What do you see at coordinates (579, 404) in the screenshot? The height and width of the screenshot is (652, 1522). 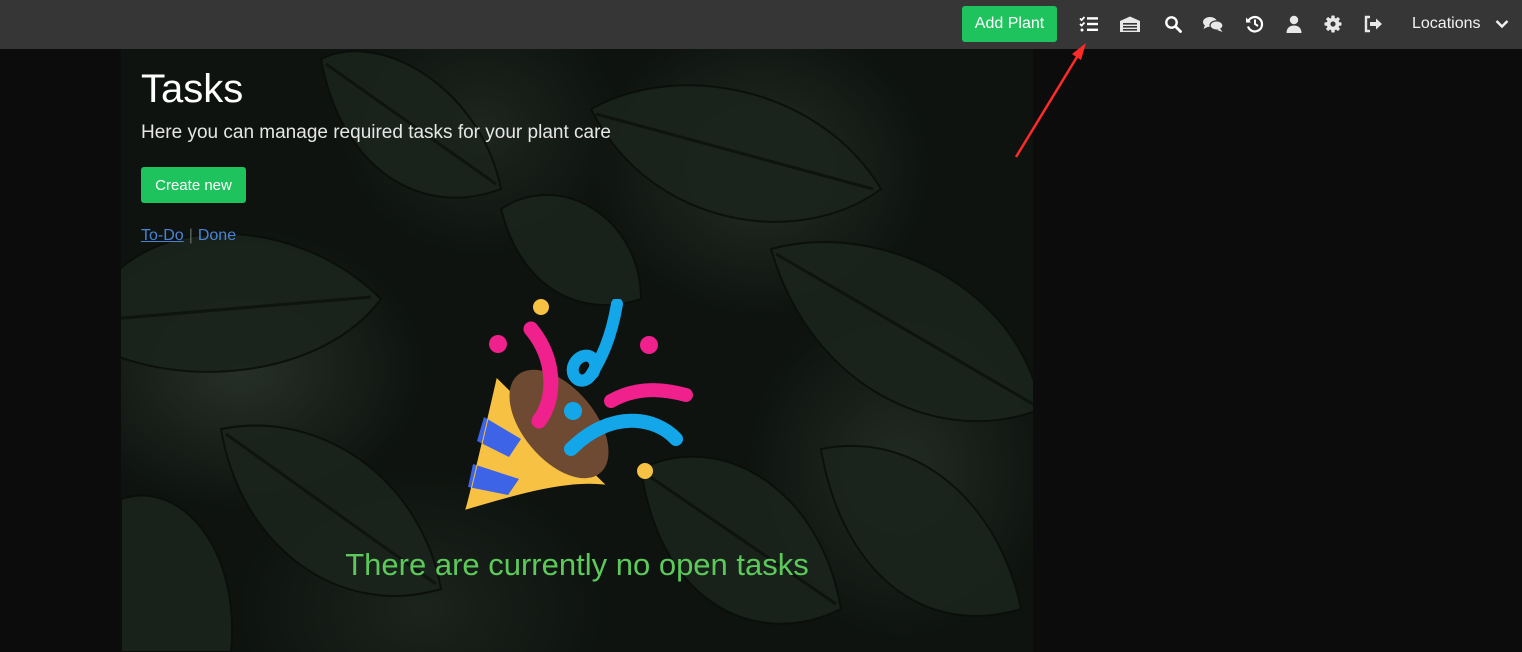 I see `party-popper-icon` at bounding box center [579, 404].